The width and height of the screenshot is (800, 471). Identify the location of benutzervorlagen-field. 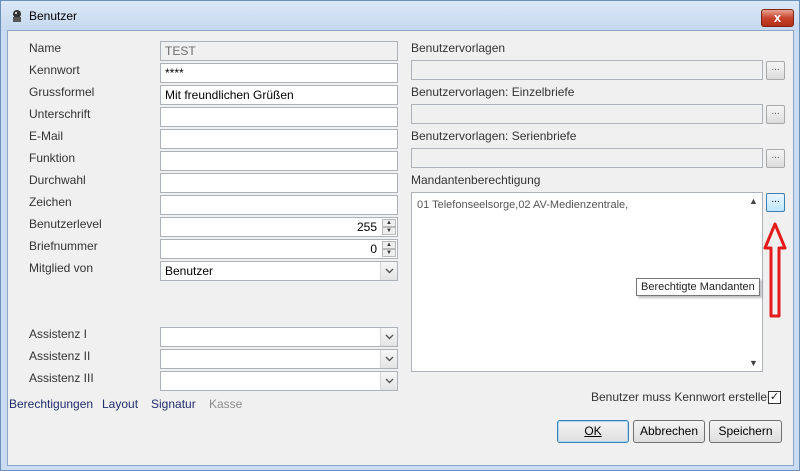
(587, 70).